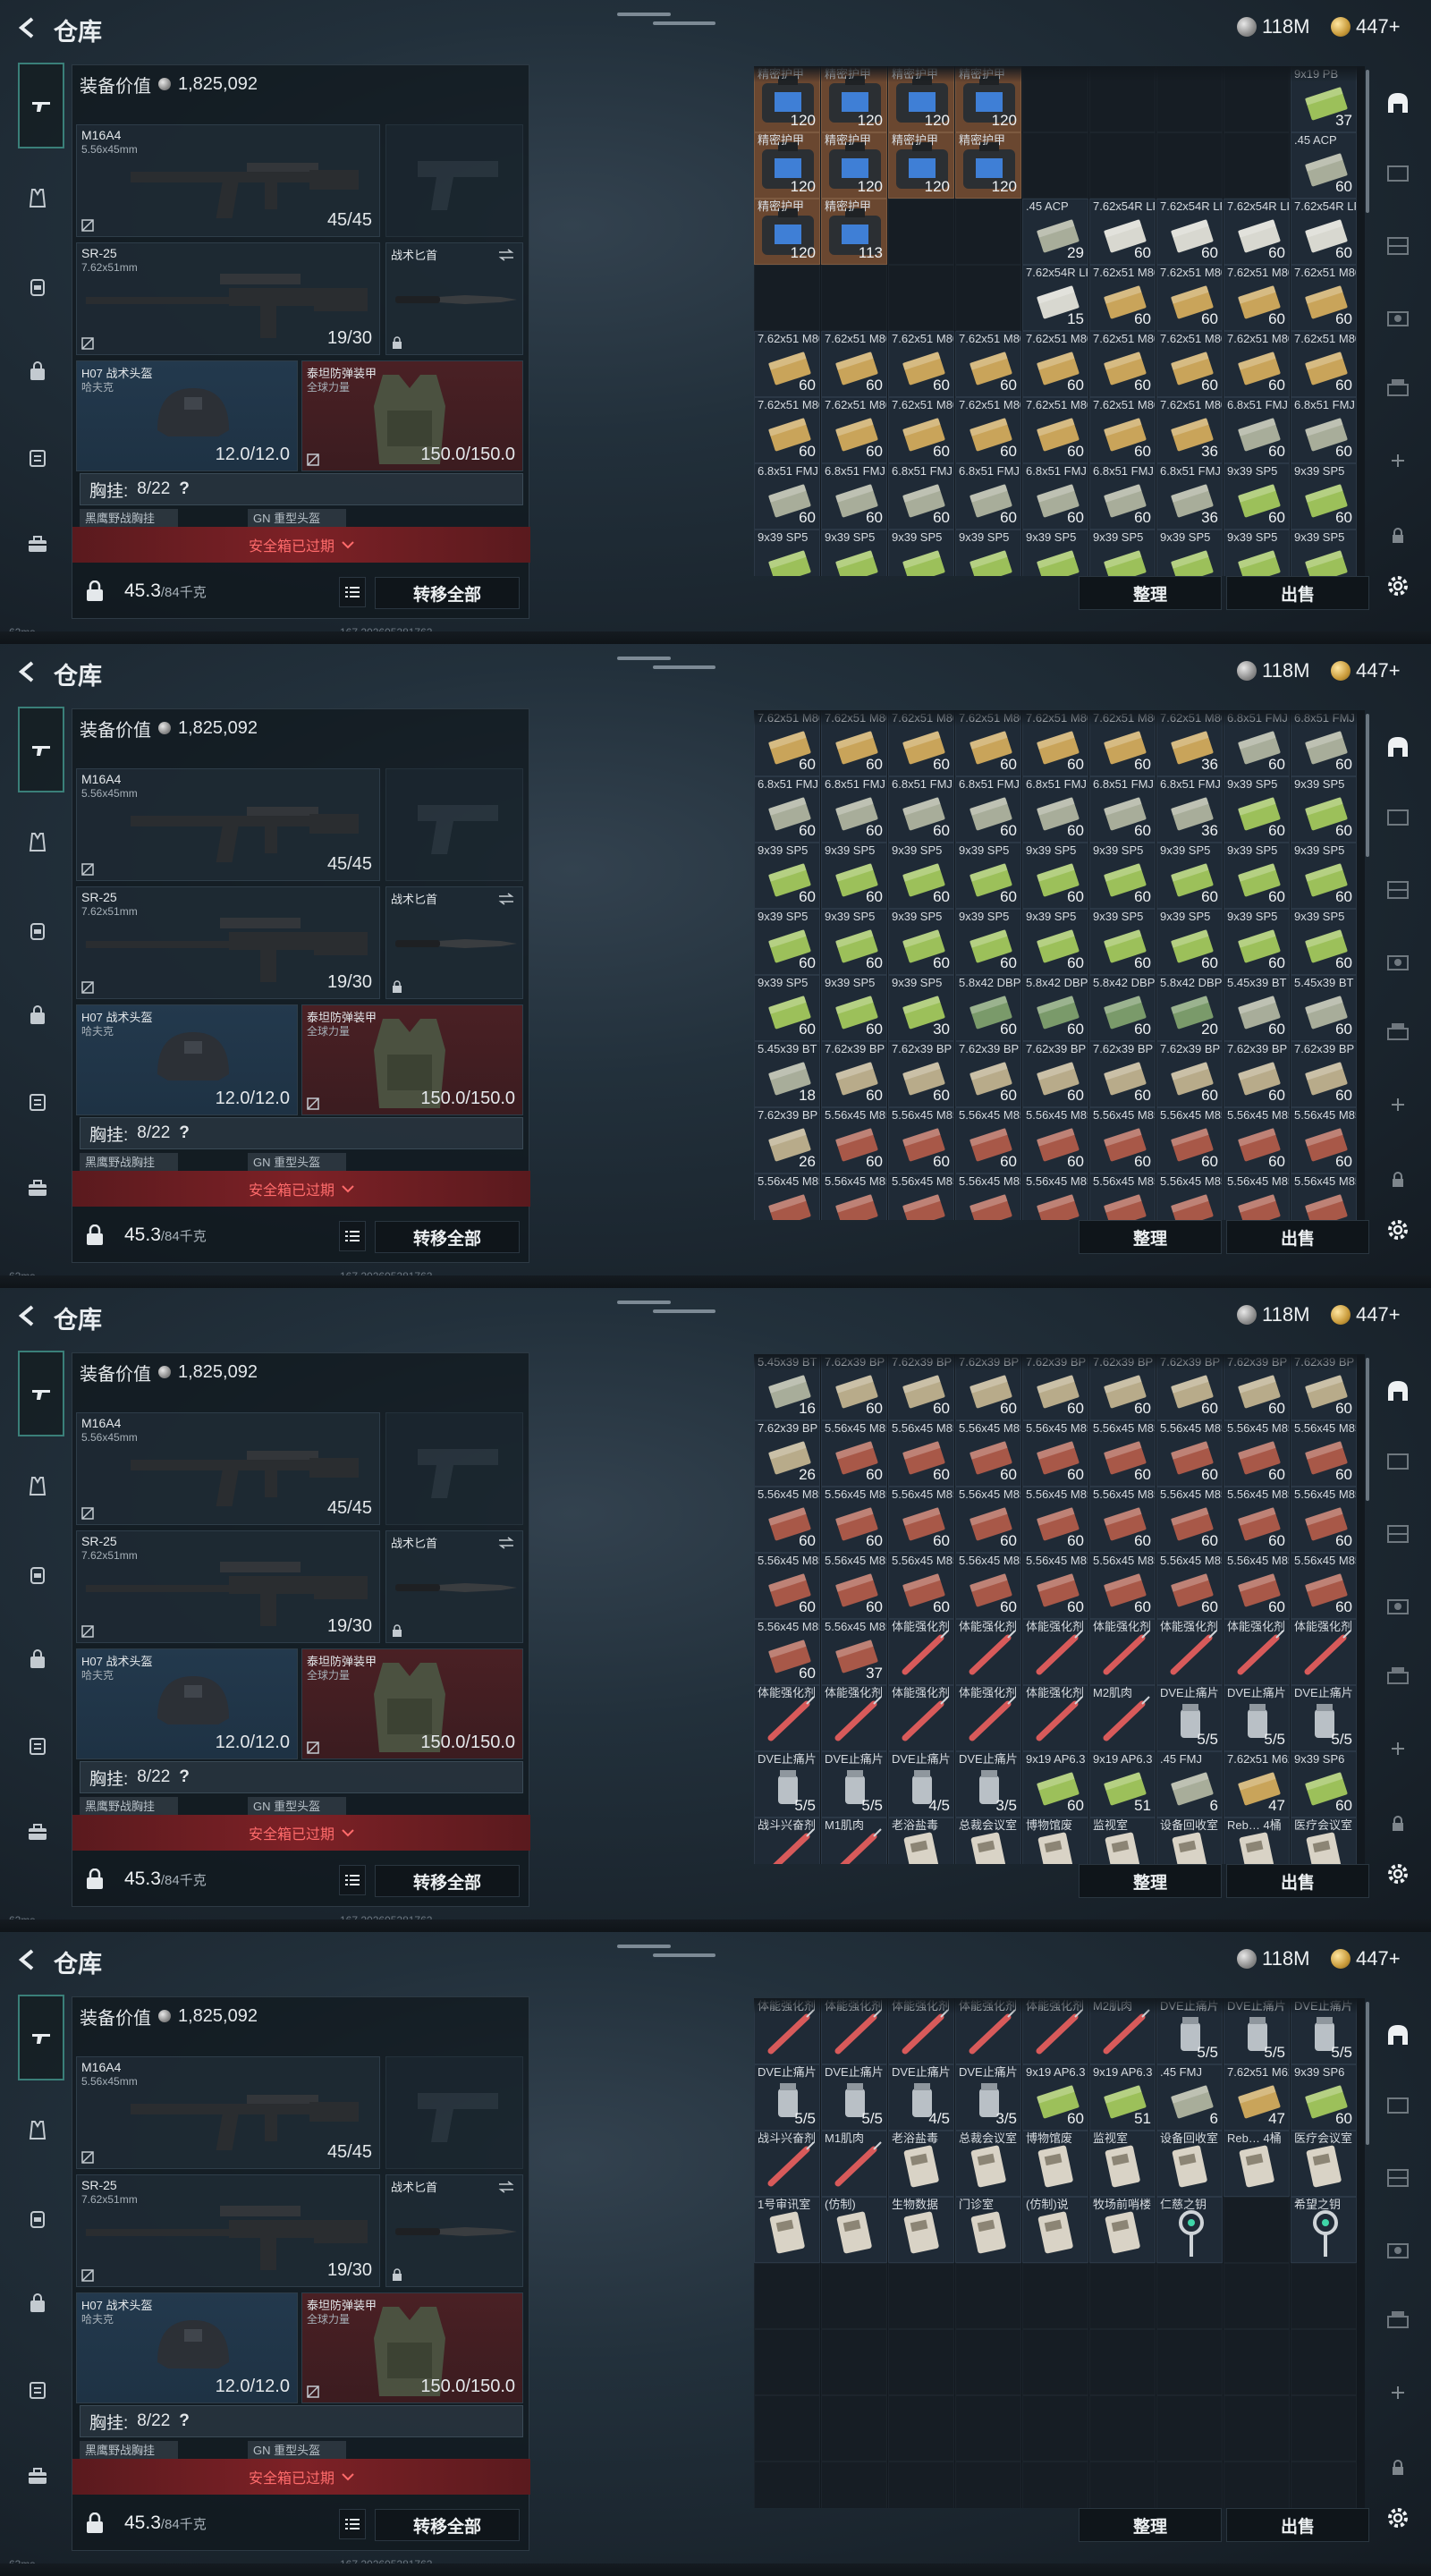 This screenshot has width=1431, height=2576. What do you see at coordinates (1257, 1008) in the screenshot?
I see `stash-item: 5.45x39 BT 60` at bounding box center [1257, 1008].